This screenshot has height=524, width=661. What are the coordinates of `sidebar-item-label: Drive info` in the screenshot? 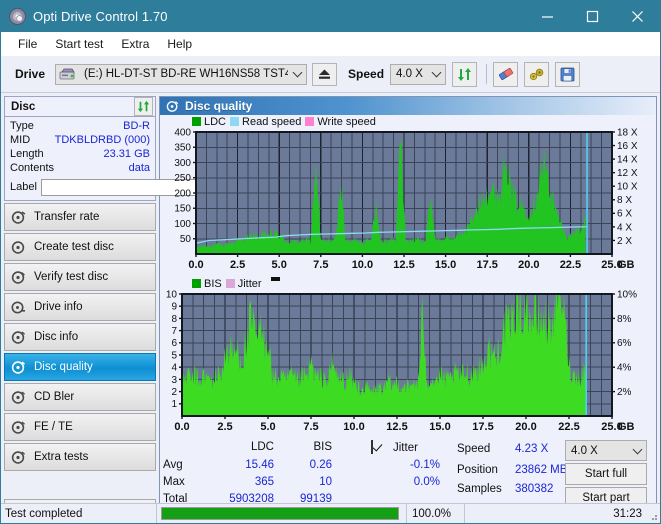 It's located at (58, 307).